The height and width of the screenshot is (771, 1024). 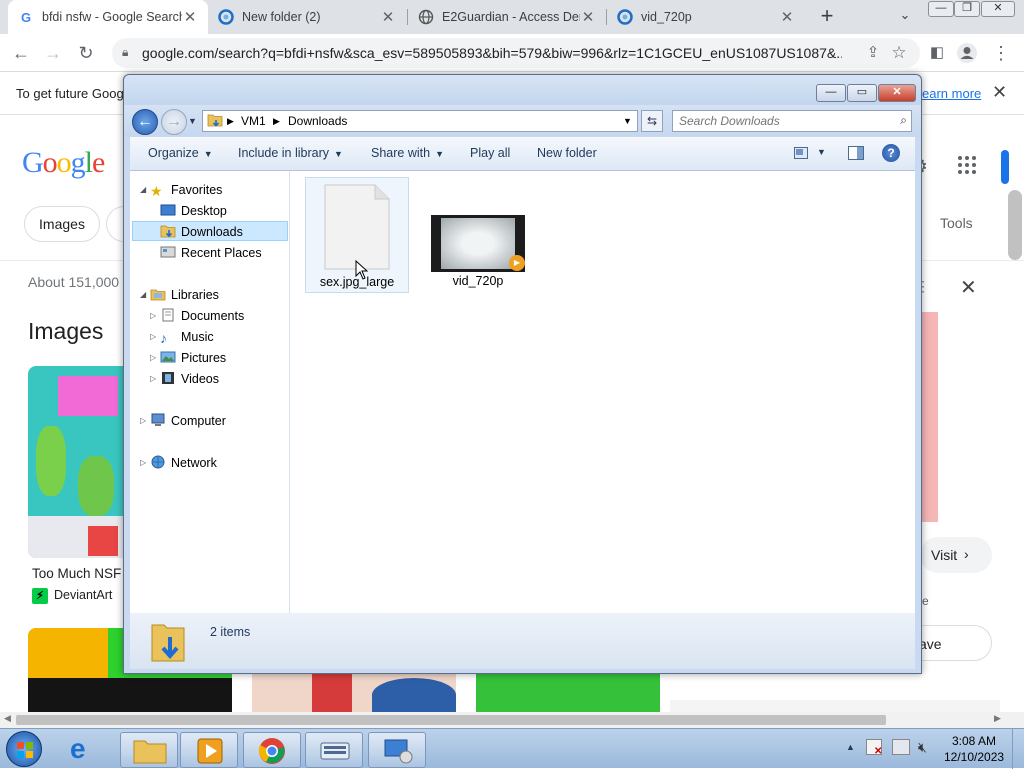 What do you see at coordinates (967, 9) in the screenshot?
I see `restore-button: ❐` at bounding box center [967, 9].